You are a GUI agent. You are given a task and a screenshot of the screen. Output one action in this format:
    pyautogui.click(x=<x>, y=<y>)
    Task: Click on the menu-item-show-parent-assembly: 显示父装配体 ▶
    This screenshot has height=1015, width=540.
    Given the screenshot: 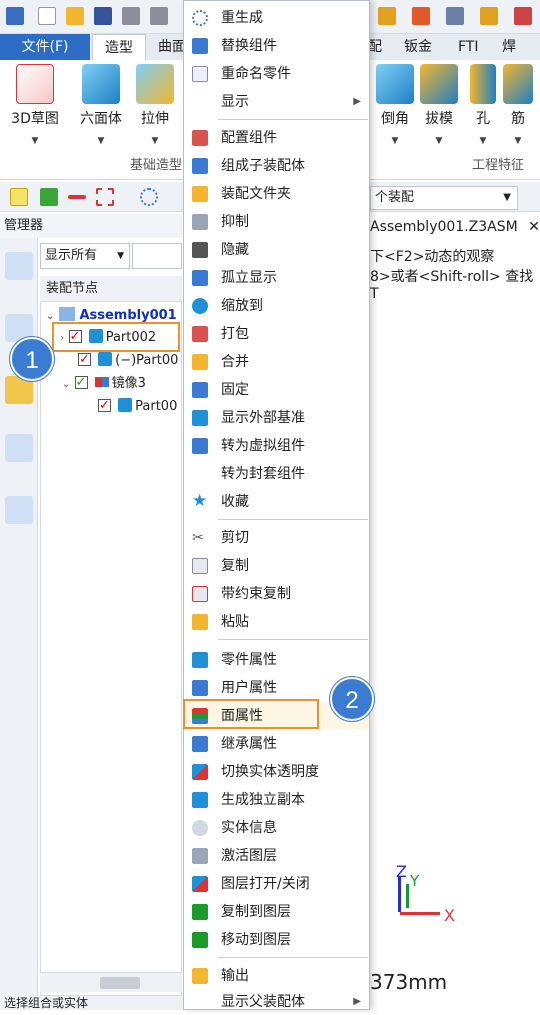 What is the action you would take?
    pyautogui.click(x=276, y=1000)
    